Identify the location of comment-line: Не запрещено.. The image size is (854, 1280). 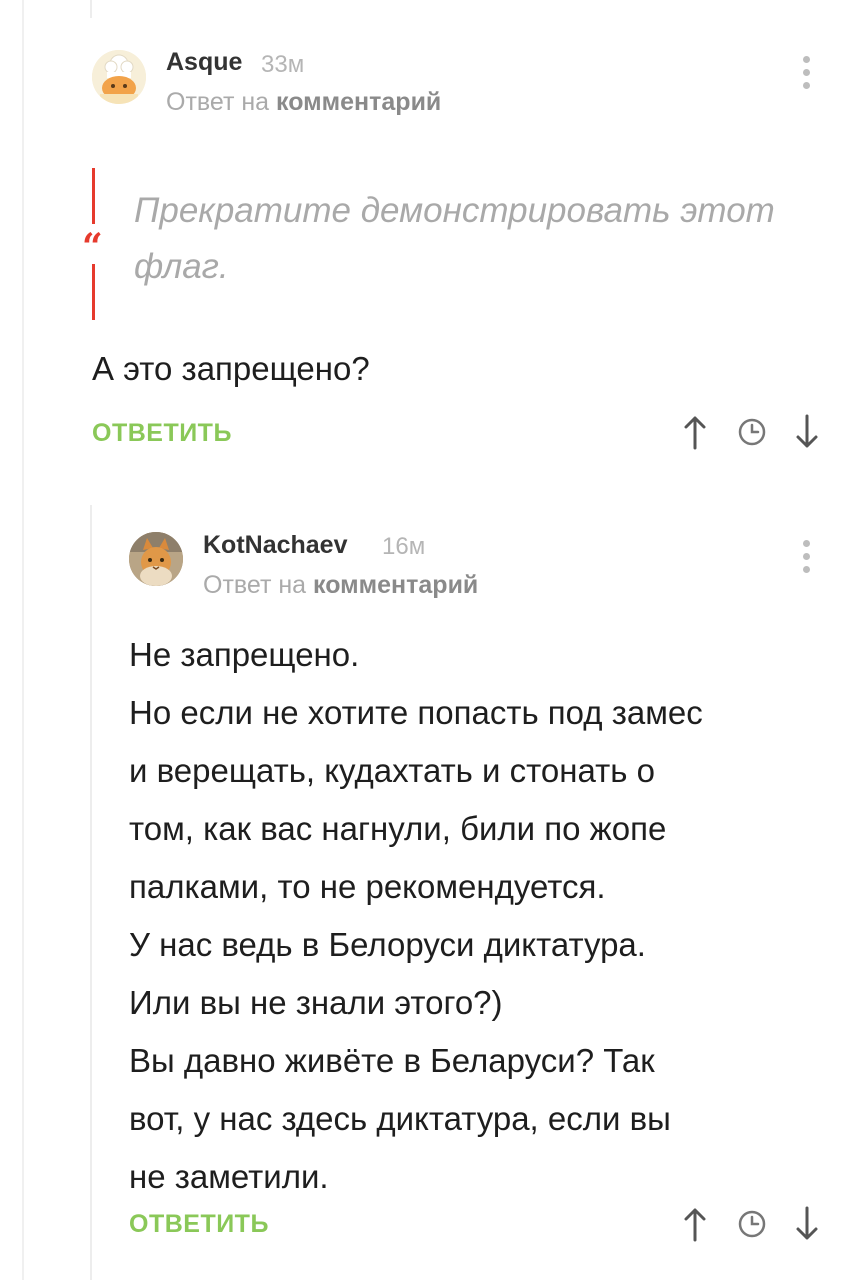
(244, 654).